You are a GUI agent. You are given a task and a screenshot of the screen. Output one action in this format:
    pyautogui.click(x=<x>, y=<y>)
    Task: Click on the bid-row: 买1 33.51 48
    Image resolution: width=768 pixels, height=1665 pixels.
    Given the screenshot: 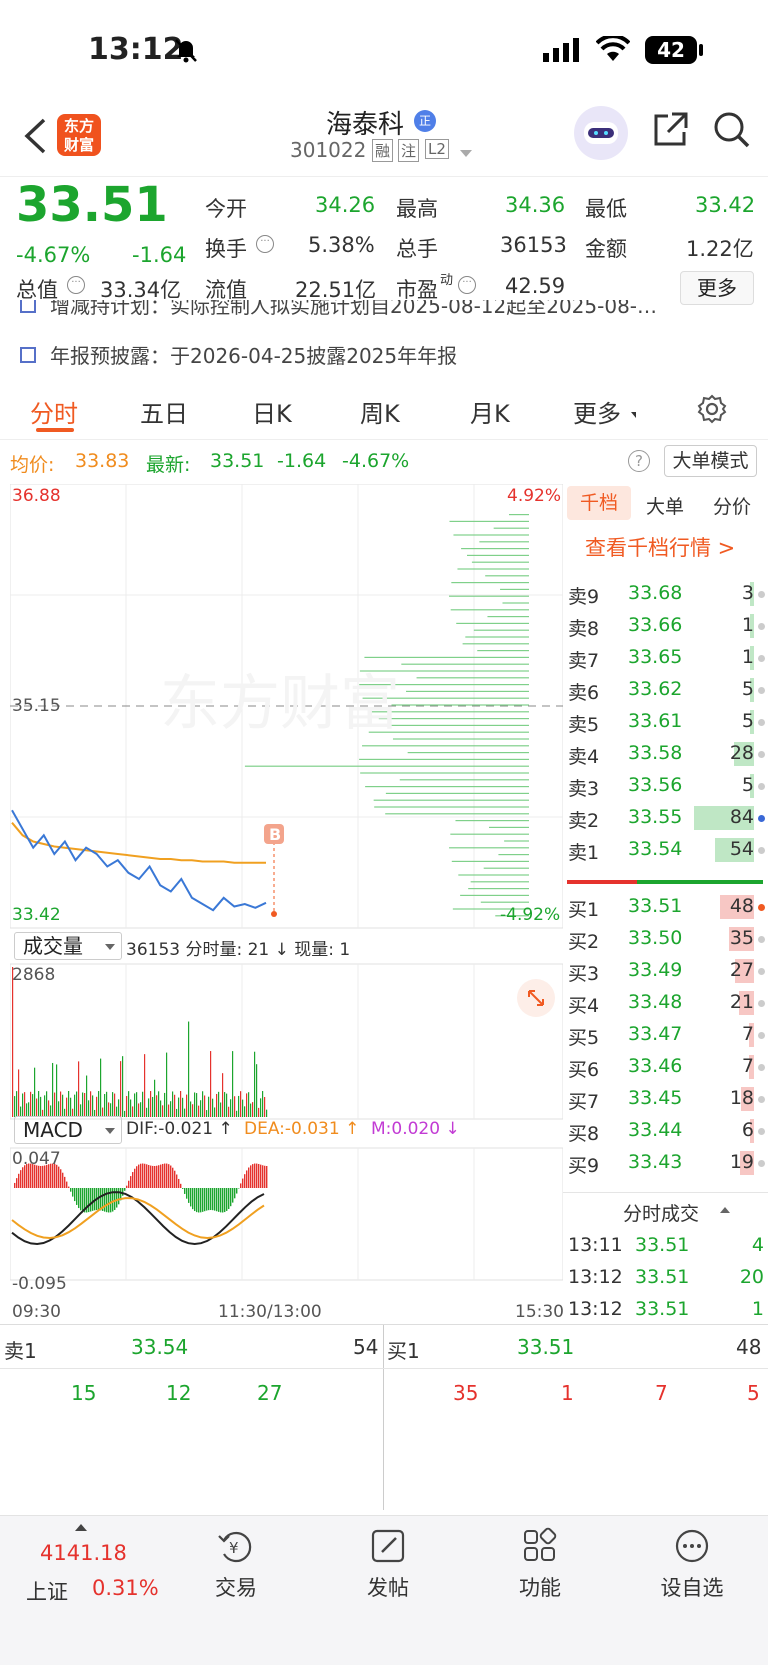 What is the action you would take?
    pyautogui.click(x=665, y=908)
    